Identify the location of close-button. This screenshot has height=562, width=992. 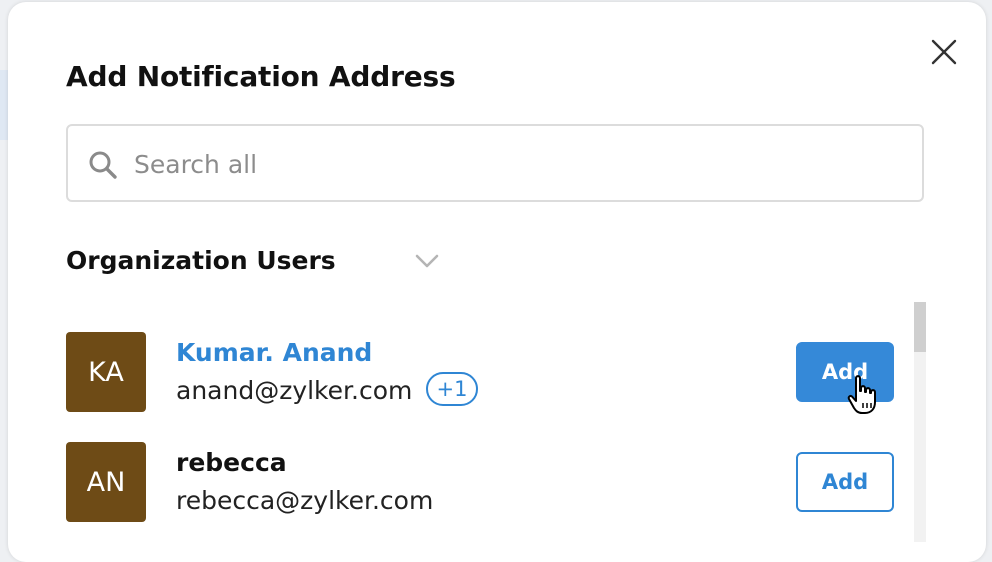
(944, 52).